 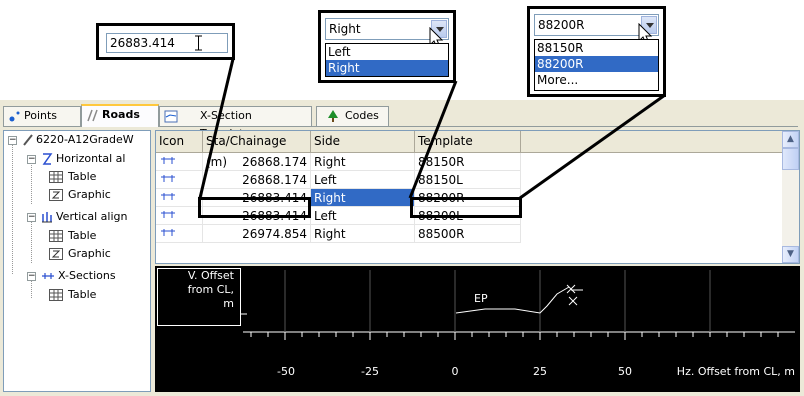 What do you see at coordinates (91, 158) in the screenshot?
I see `tree-horizontal-label: Horizontal al` at bounding box center [91, 158].